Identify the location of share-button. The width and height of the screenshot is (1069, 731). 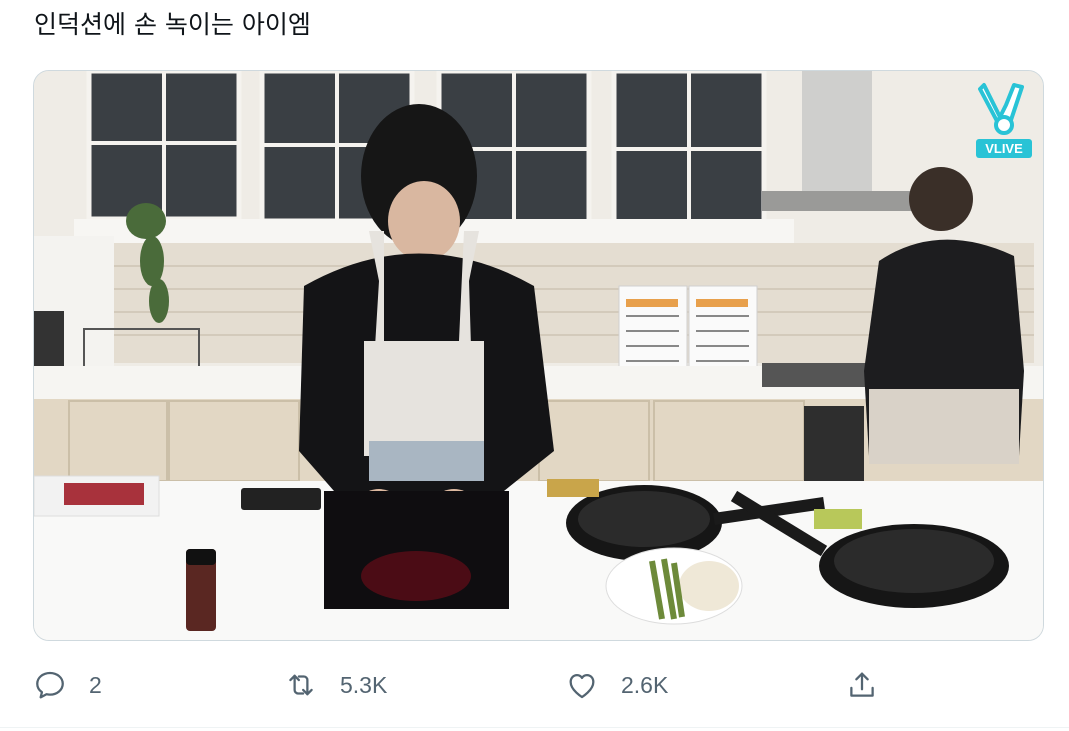
(862, 685).